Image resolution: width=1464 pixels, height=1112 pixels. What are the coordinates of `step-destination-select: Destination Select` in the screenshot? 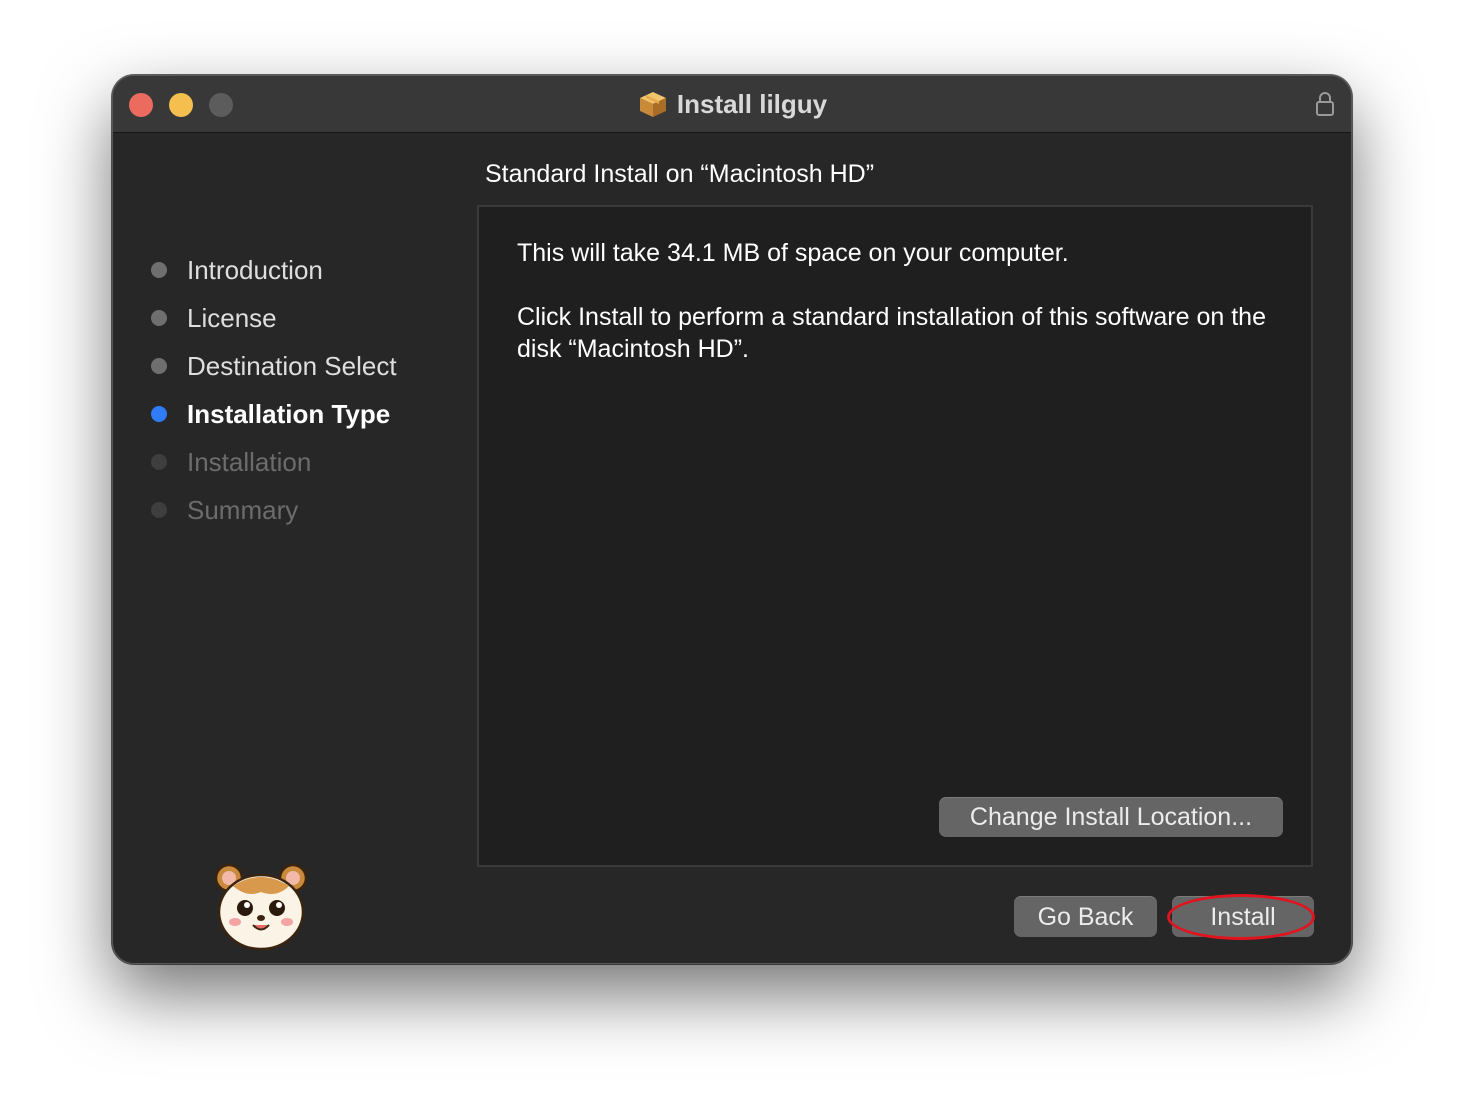 It's located at (274, 366).